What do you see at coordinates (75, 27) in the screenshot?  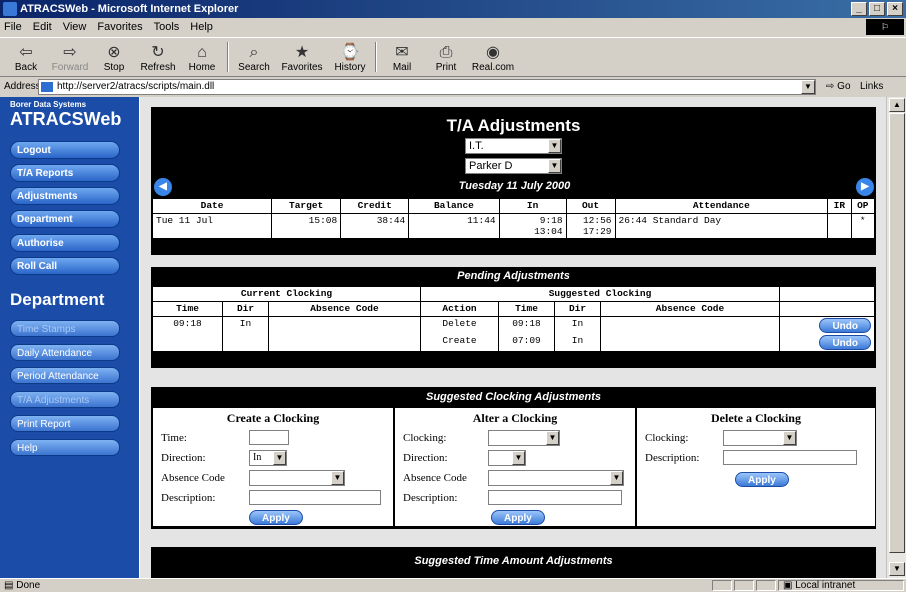 I see `menu-view: View` at bounding box center [75, 27].